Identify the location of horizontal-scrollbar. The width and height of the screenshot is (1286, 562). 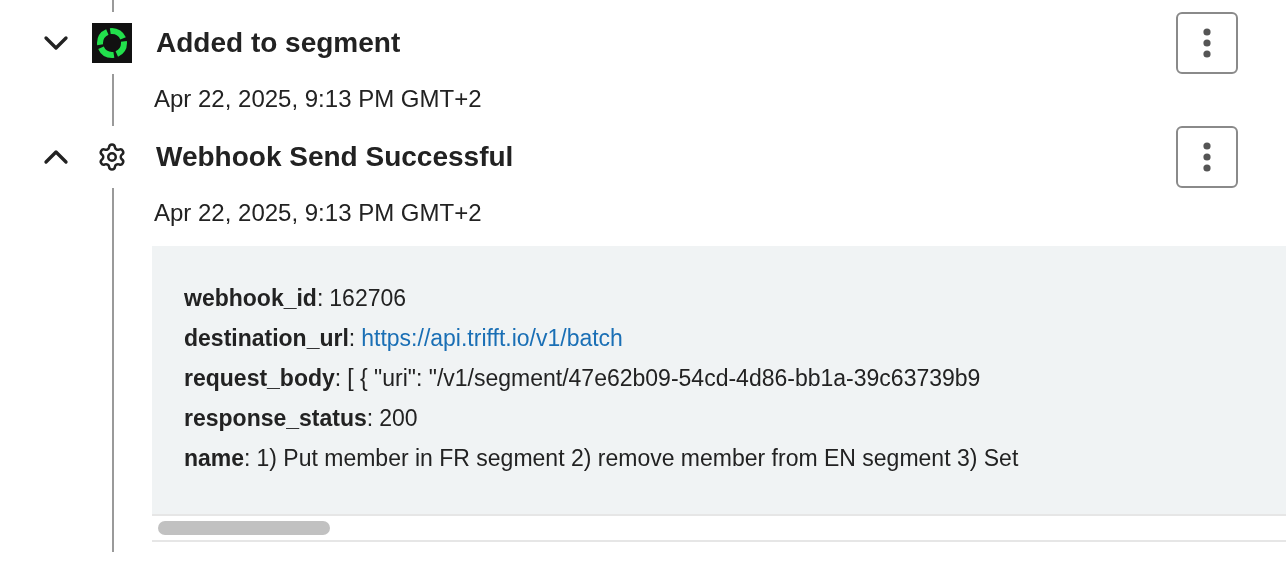
(719, 528).